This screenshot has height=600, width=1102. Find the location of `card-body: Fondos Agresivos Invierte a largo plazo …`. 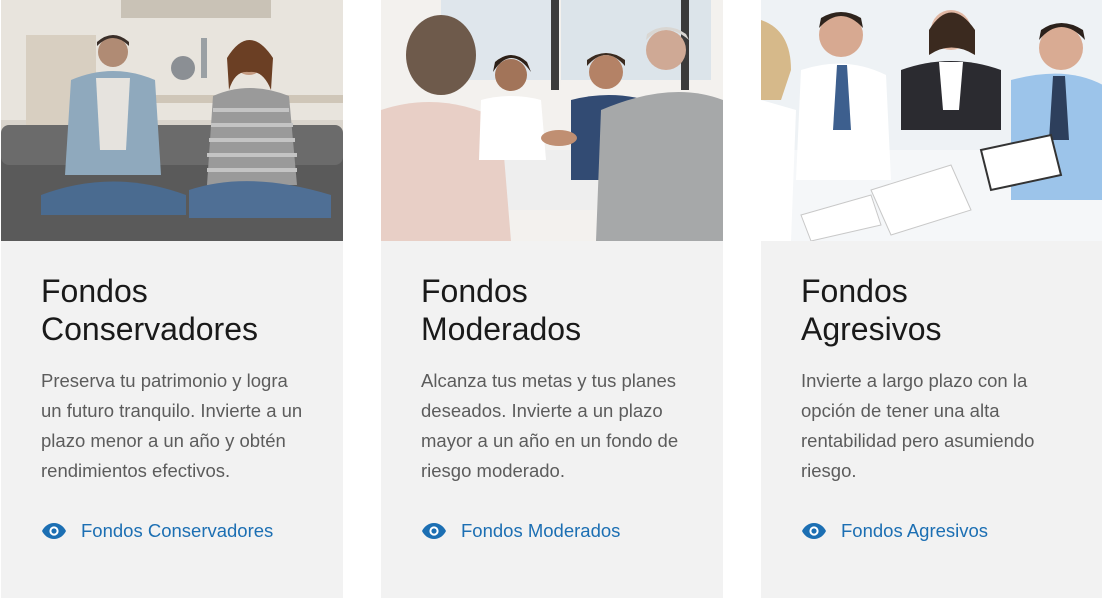

card-body: Fondos Agresivos Invierte a largo plazo … is located at coordinates (936, 379).